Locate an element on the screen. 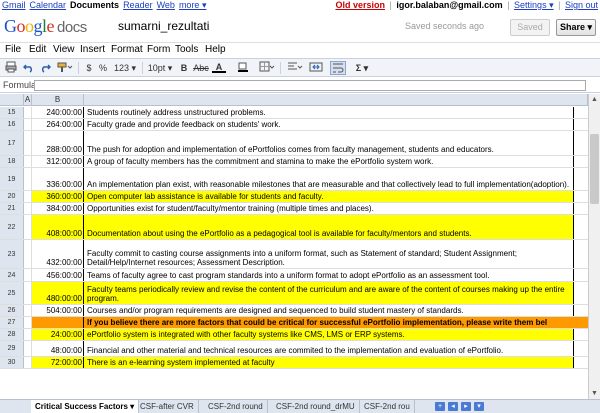  cell-b: 24:00:00 is located at coordinates (58, 334).